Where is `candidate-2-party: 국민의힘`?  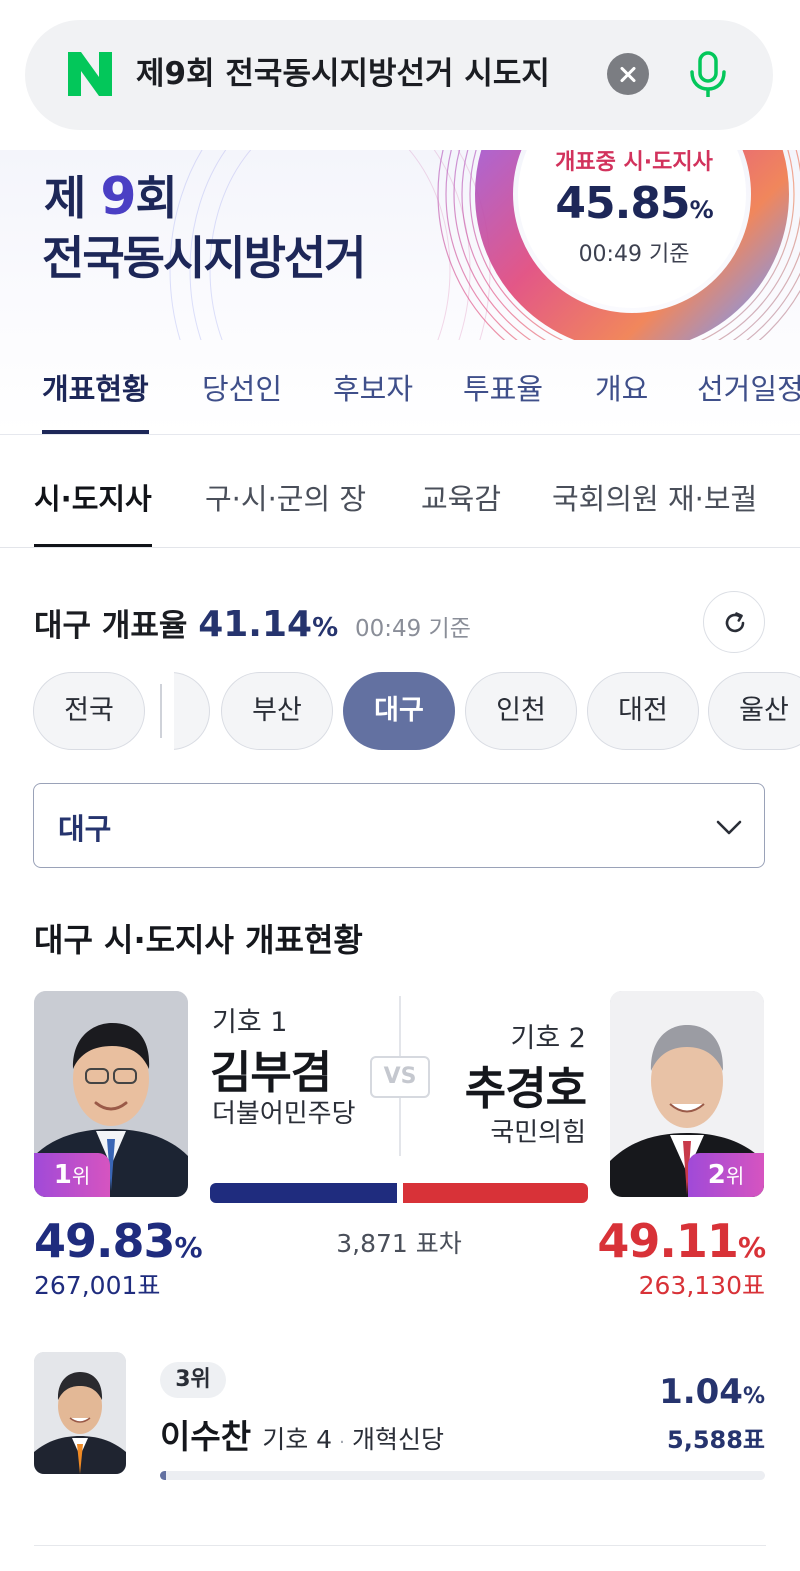
candidate-2-party: 국민의힘 is located at coordinates (538, 1133).